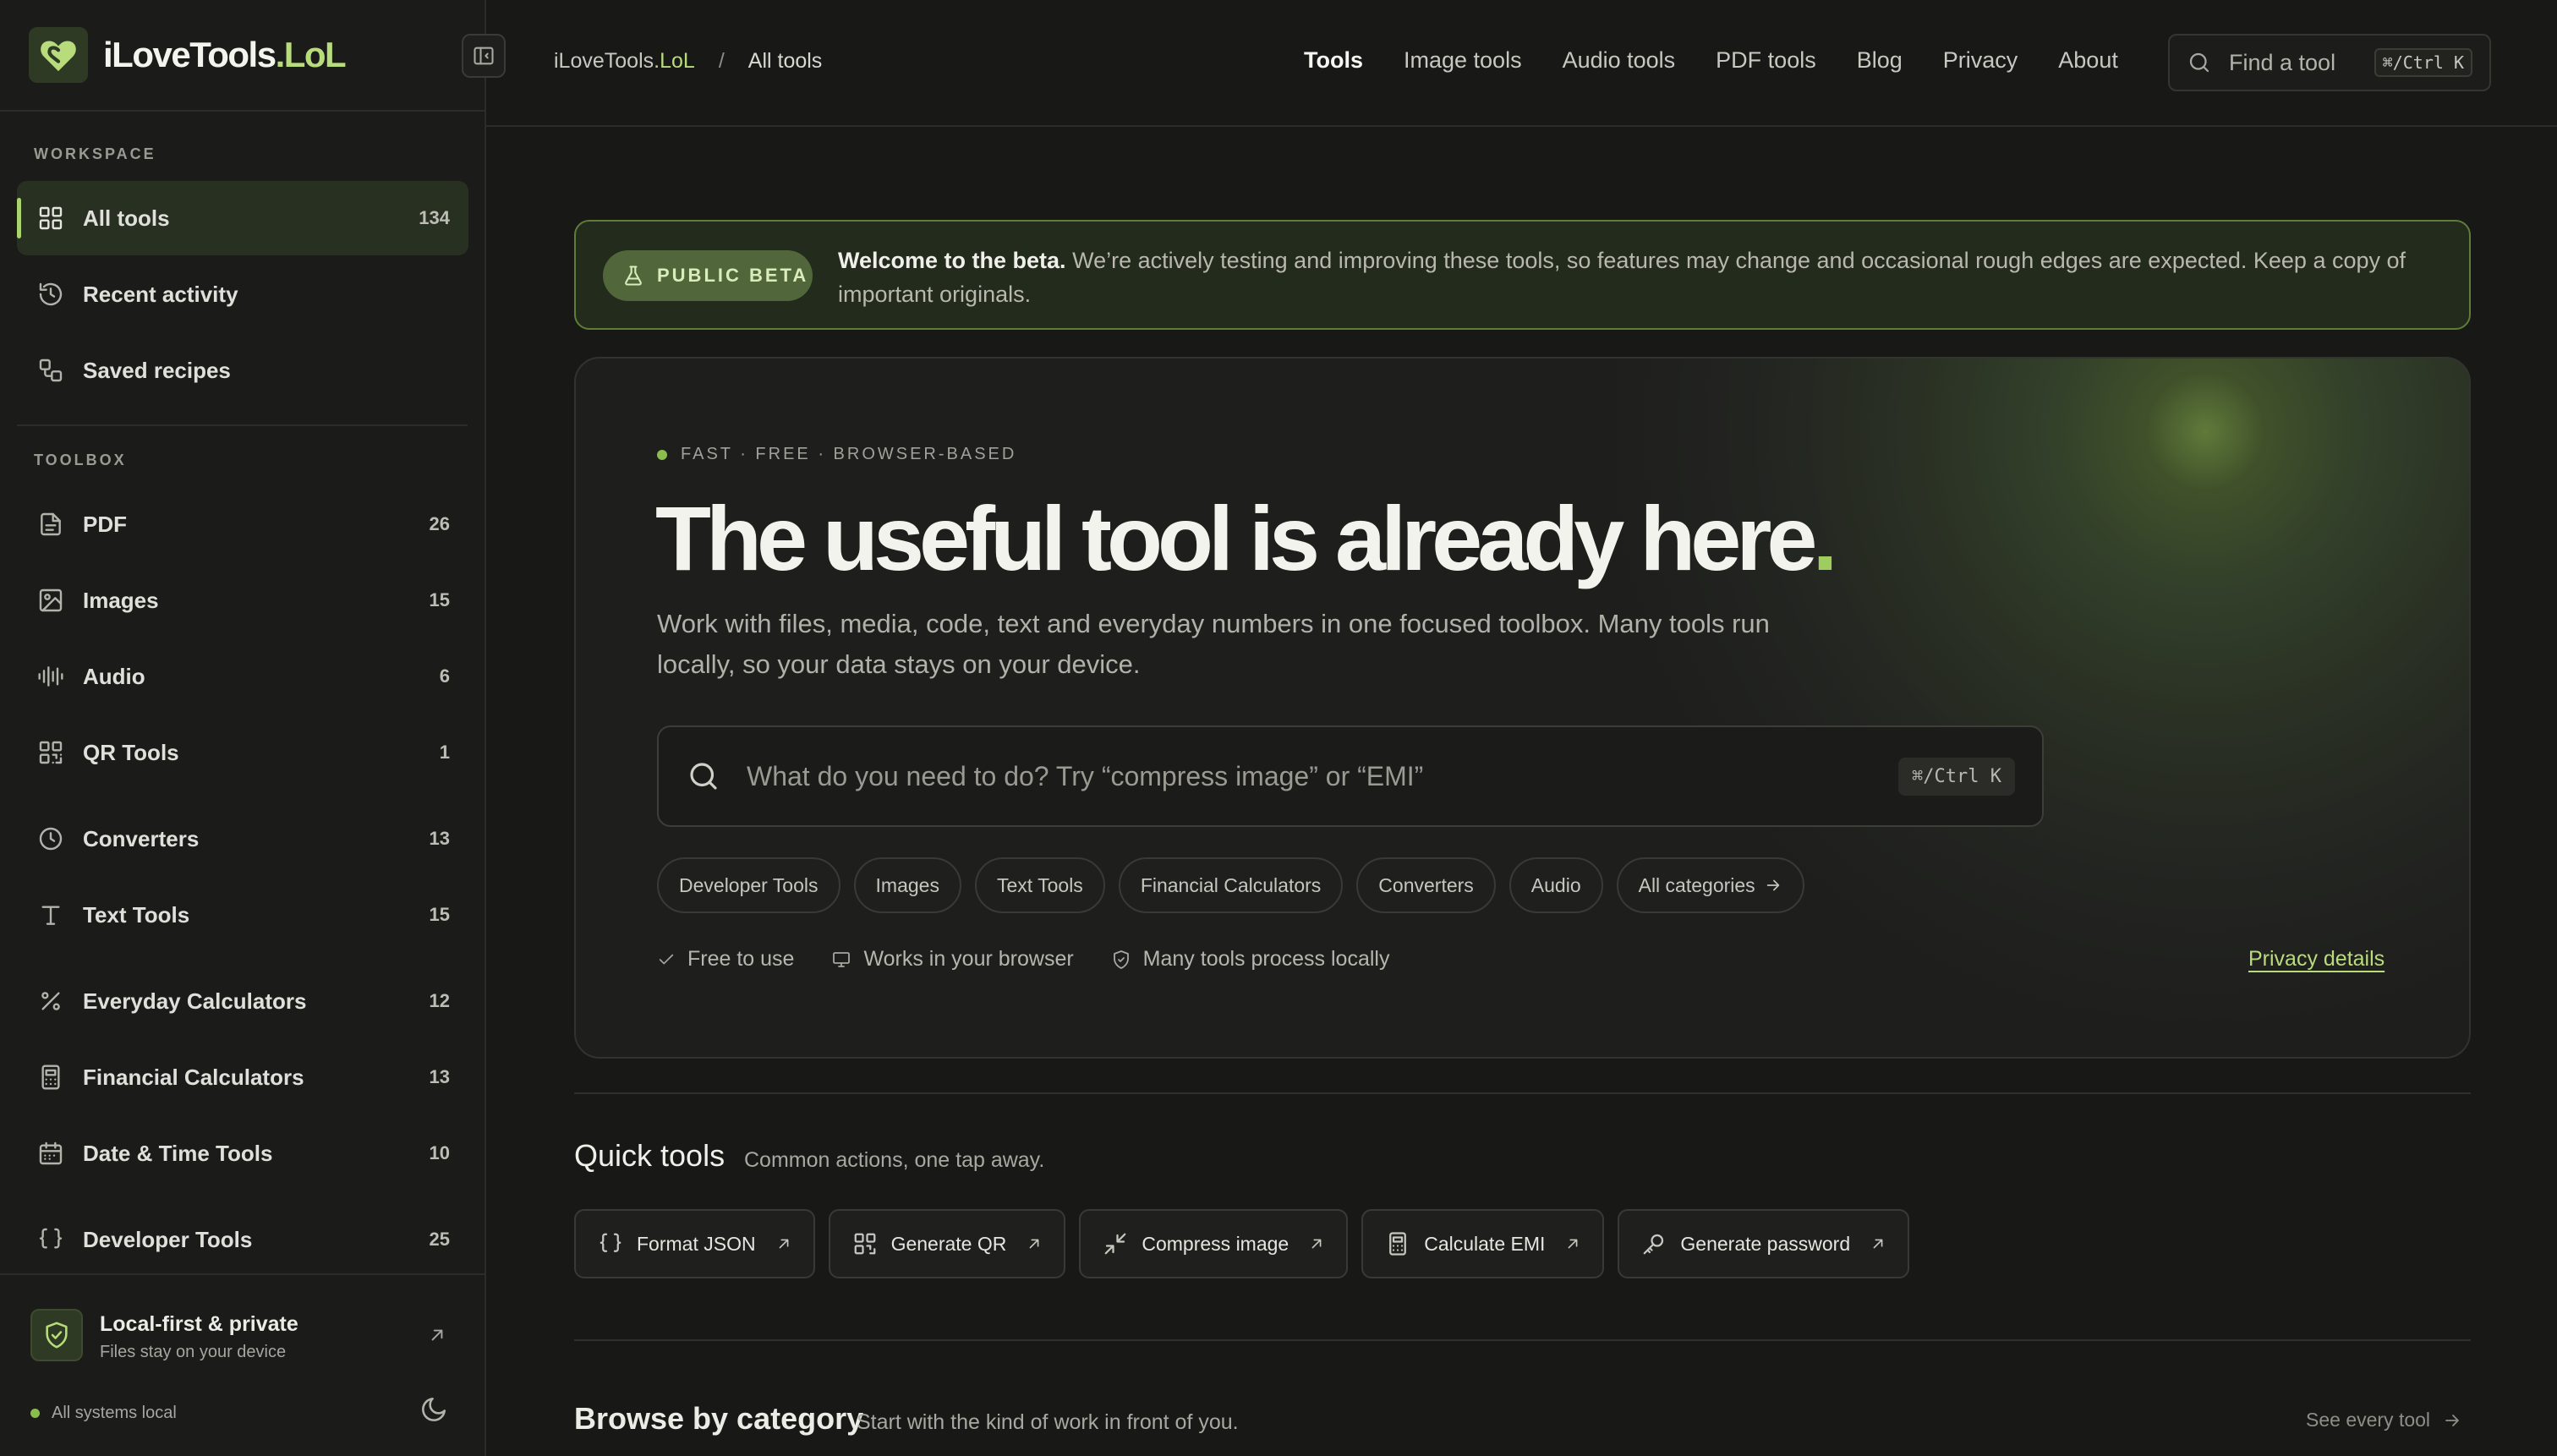  I want to click on brand-name: iLoveTools.LoL, so click(225, 55).